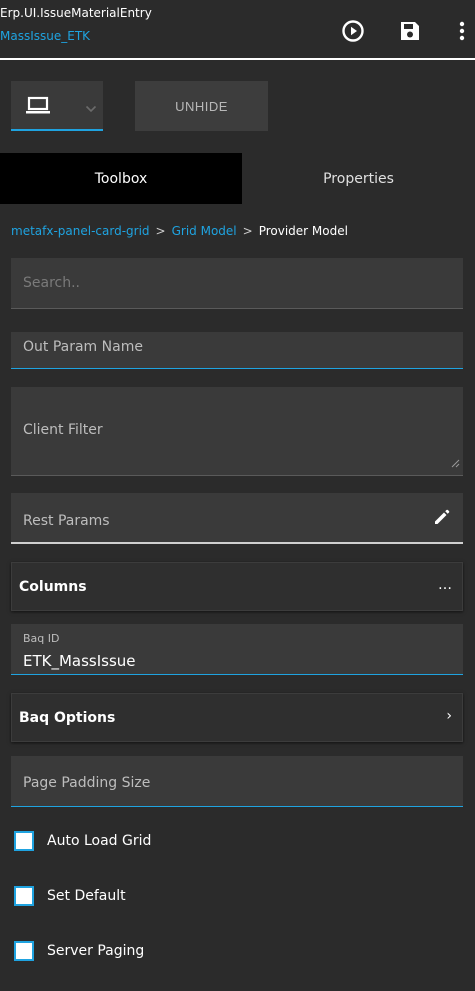 The width and height of the screenshot is (475, 991). What do you see at coordinates (121, 178) in the screenshot?
I see `tab-toolbox: Toolbox` at bounding box center [121, 178].